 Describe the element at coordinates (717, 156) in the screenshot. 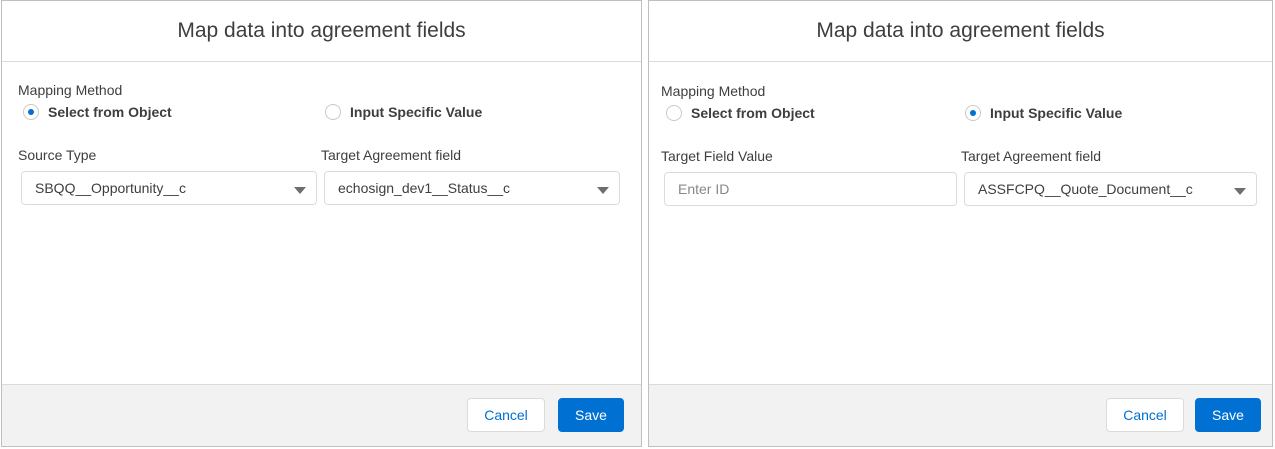

I see `target-field-value-label: Target Field Value` at that location.